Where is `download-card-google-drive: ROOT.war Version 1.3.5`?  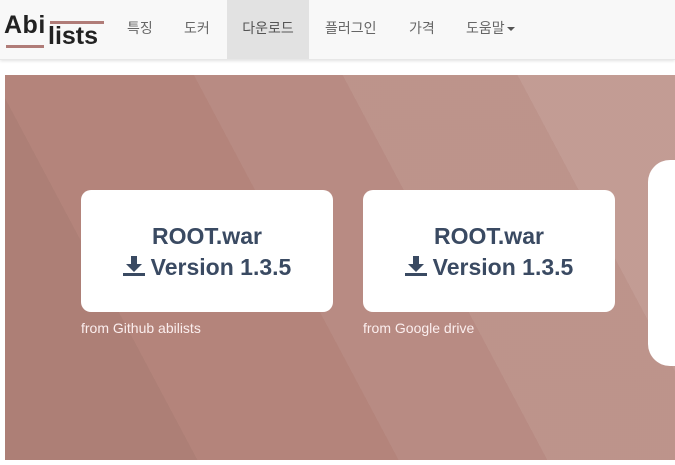
download-card-google-drive: ROOT.war Version 1.3.5 is located at coordinates (489, 251).